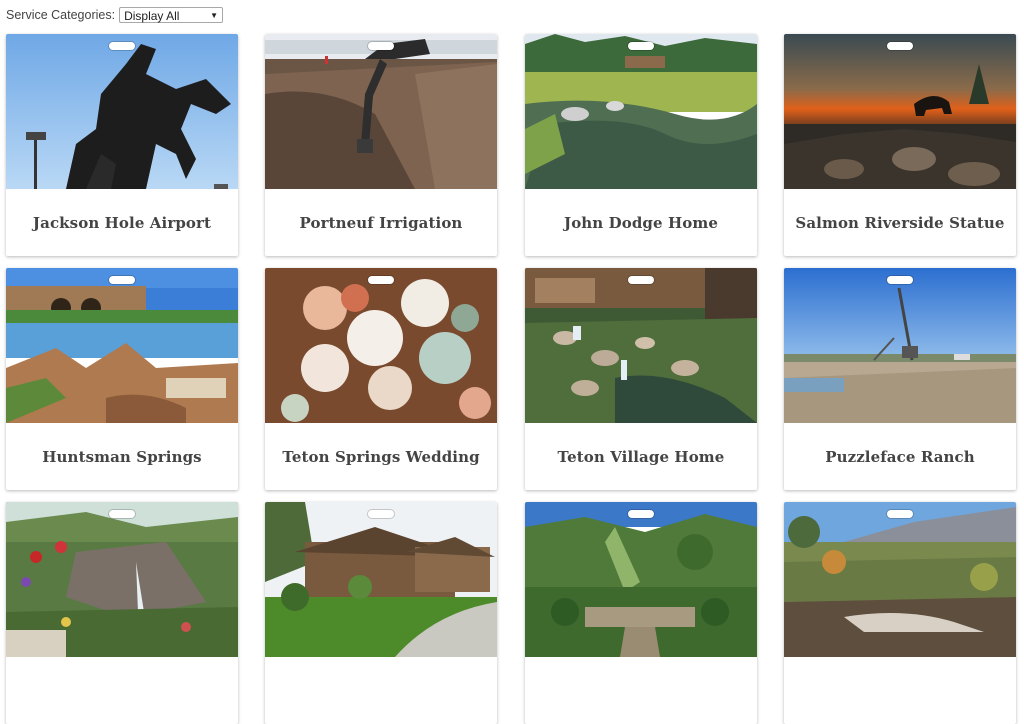 The image size is (1024, 724). I want to click on project-card: John Dodge Home, so click(641, 145).